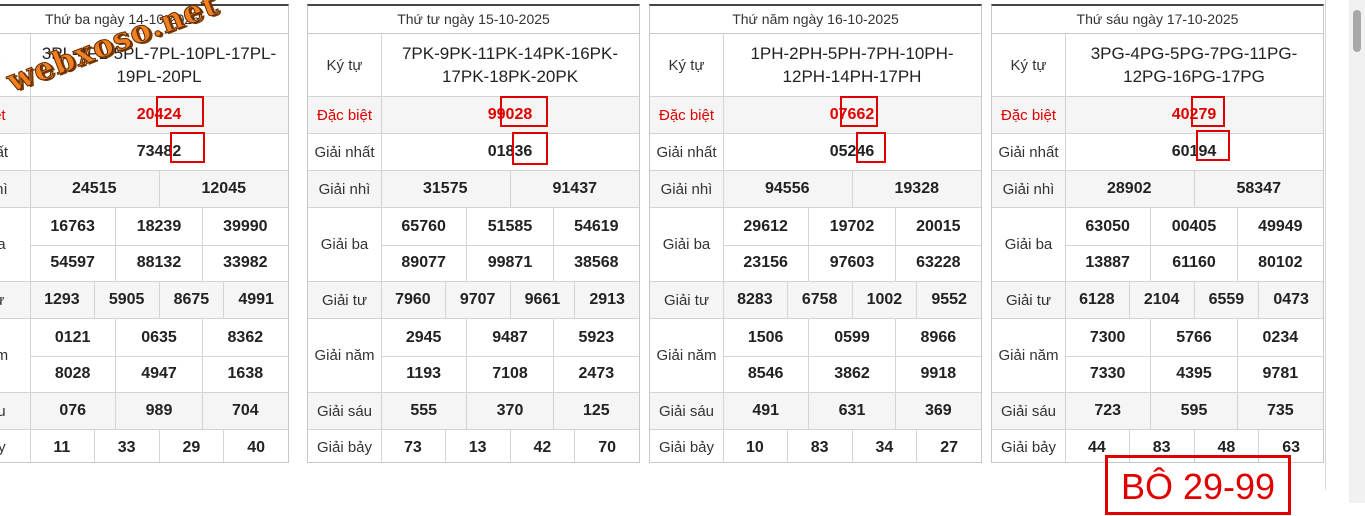 This screenshot has width=1365, height=516. I want to click on row-label: Giải năm, so click(1029, 355).